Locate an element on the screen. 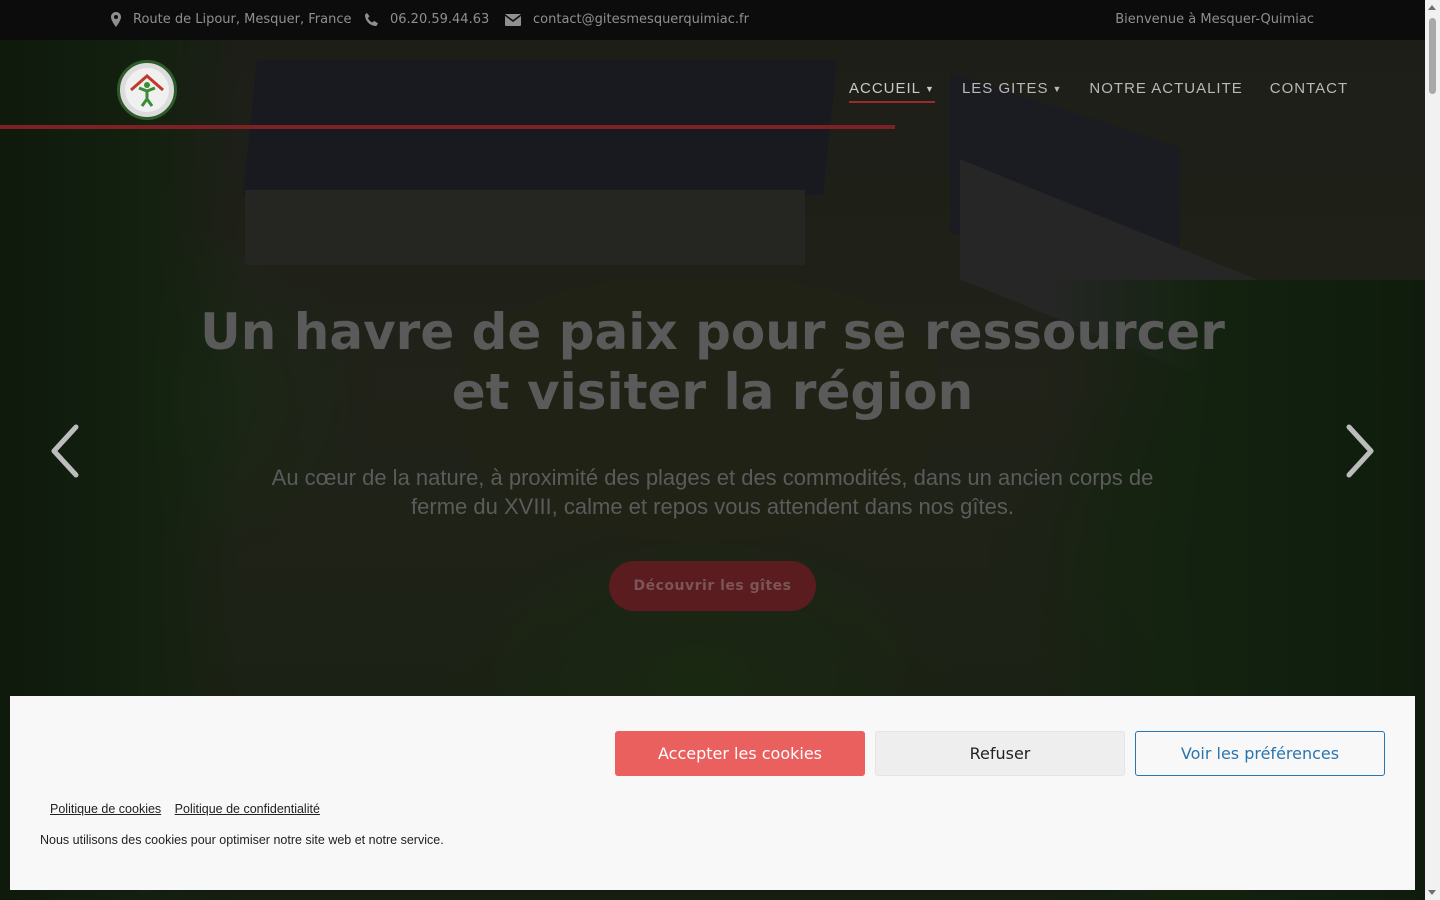 The width and height of the screenshot is (1440, 900). nav-item-label: LES GITES is located at coordinates (1005, 88).